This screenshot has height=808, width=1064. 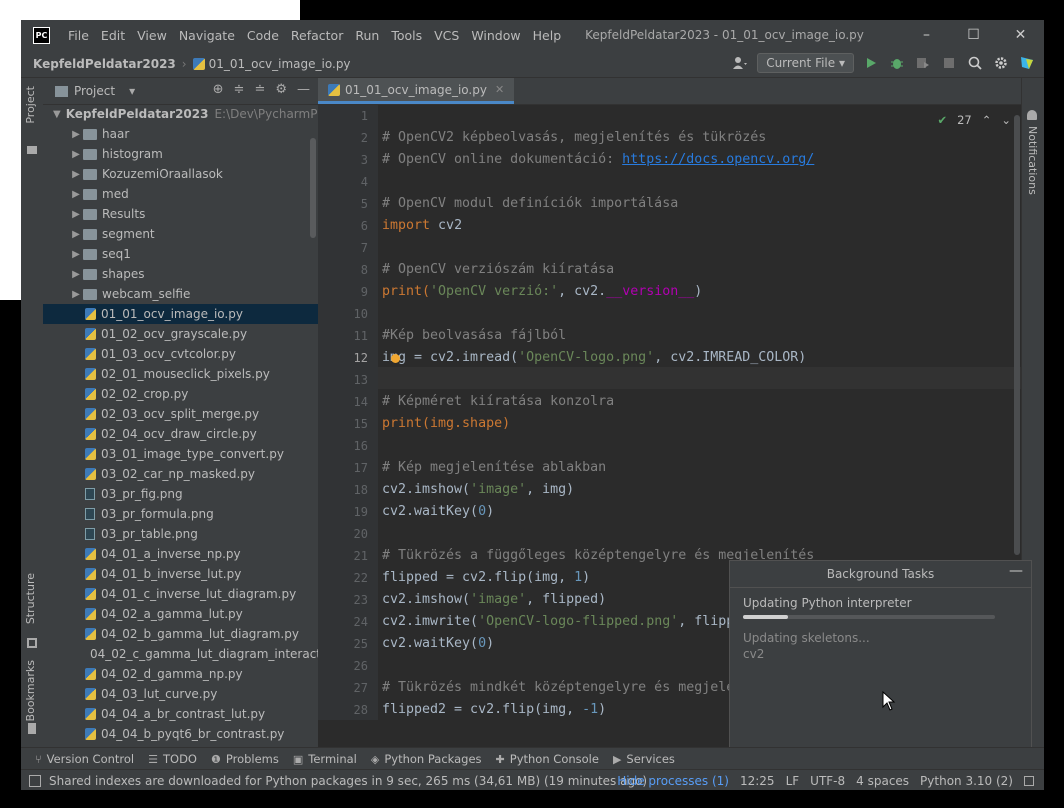 I want to click on tree-file: 04_02_d_gamma_np.py, so click(x=180, y=674).